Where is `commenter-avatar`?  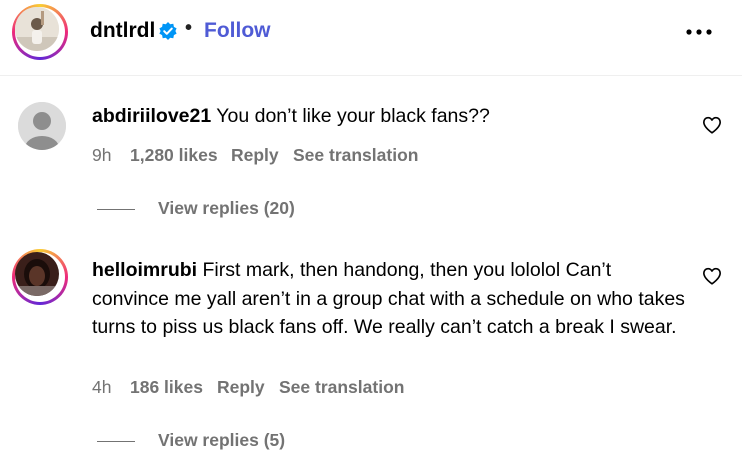
commenter-avatar is located at coordinates (40, 277).